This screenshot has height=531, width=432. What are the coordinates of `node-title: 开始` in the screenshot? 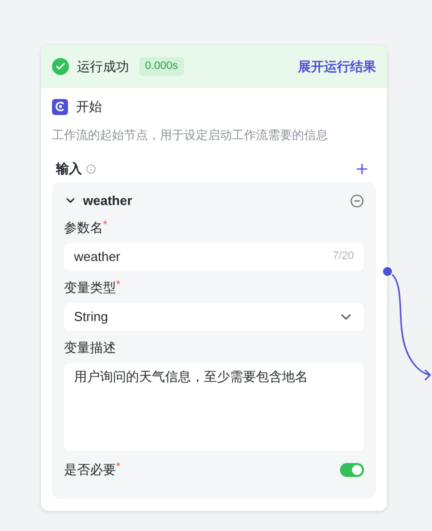 It's located at (89, 107).